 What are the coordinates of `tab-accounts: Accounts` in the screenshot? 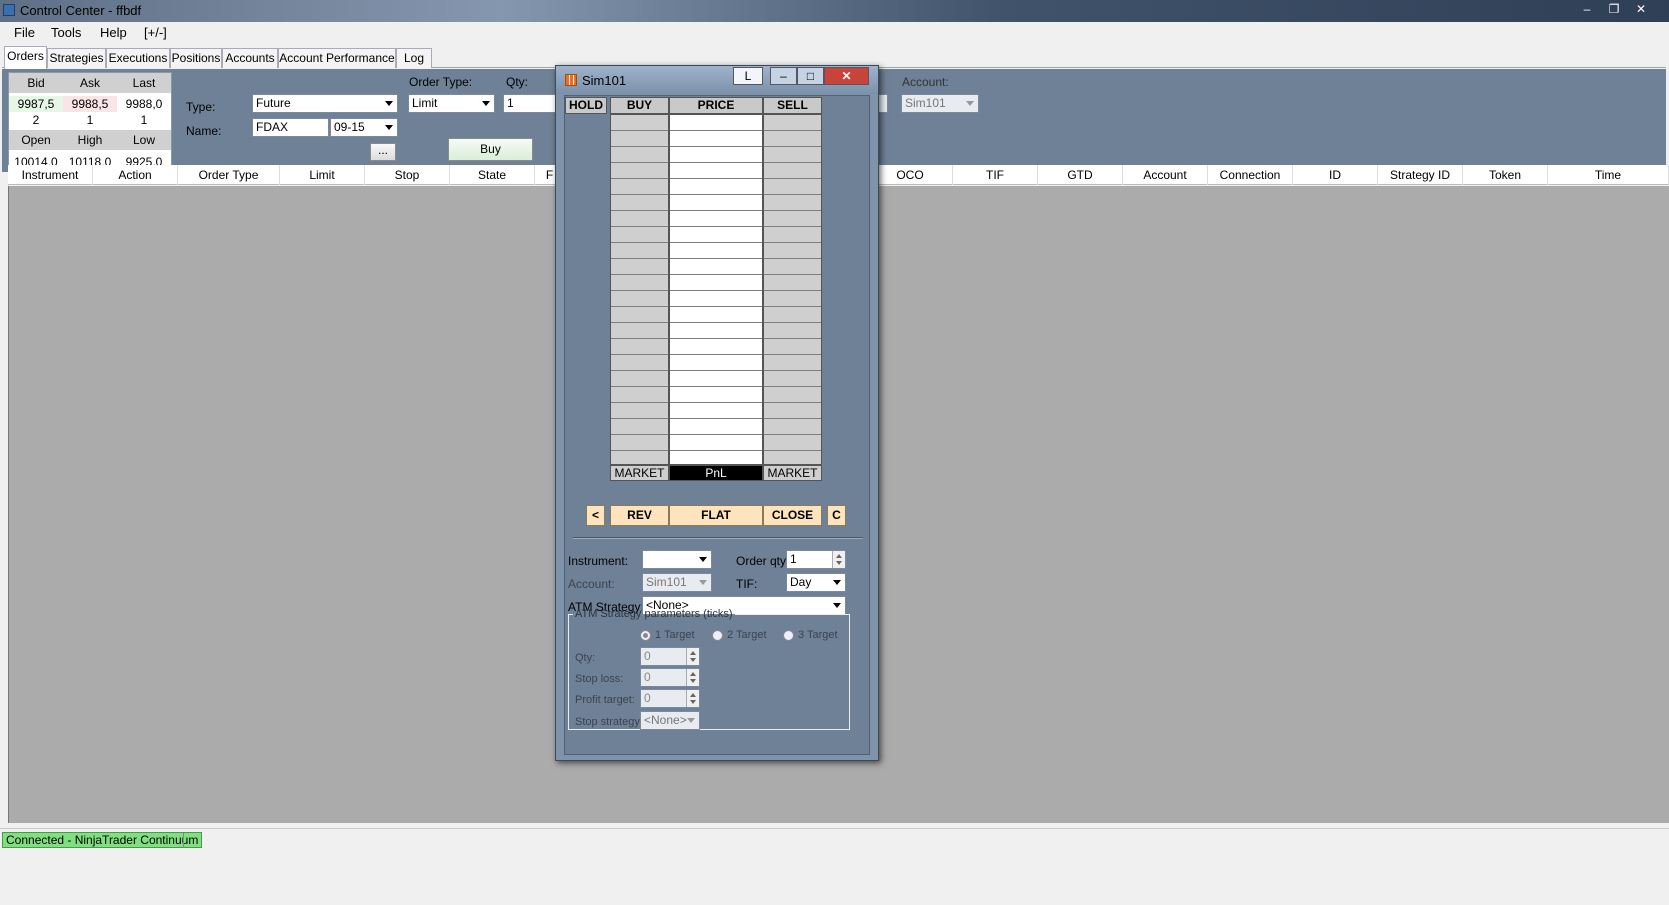 It's located at (250, 58).